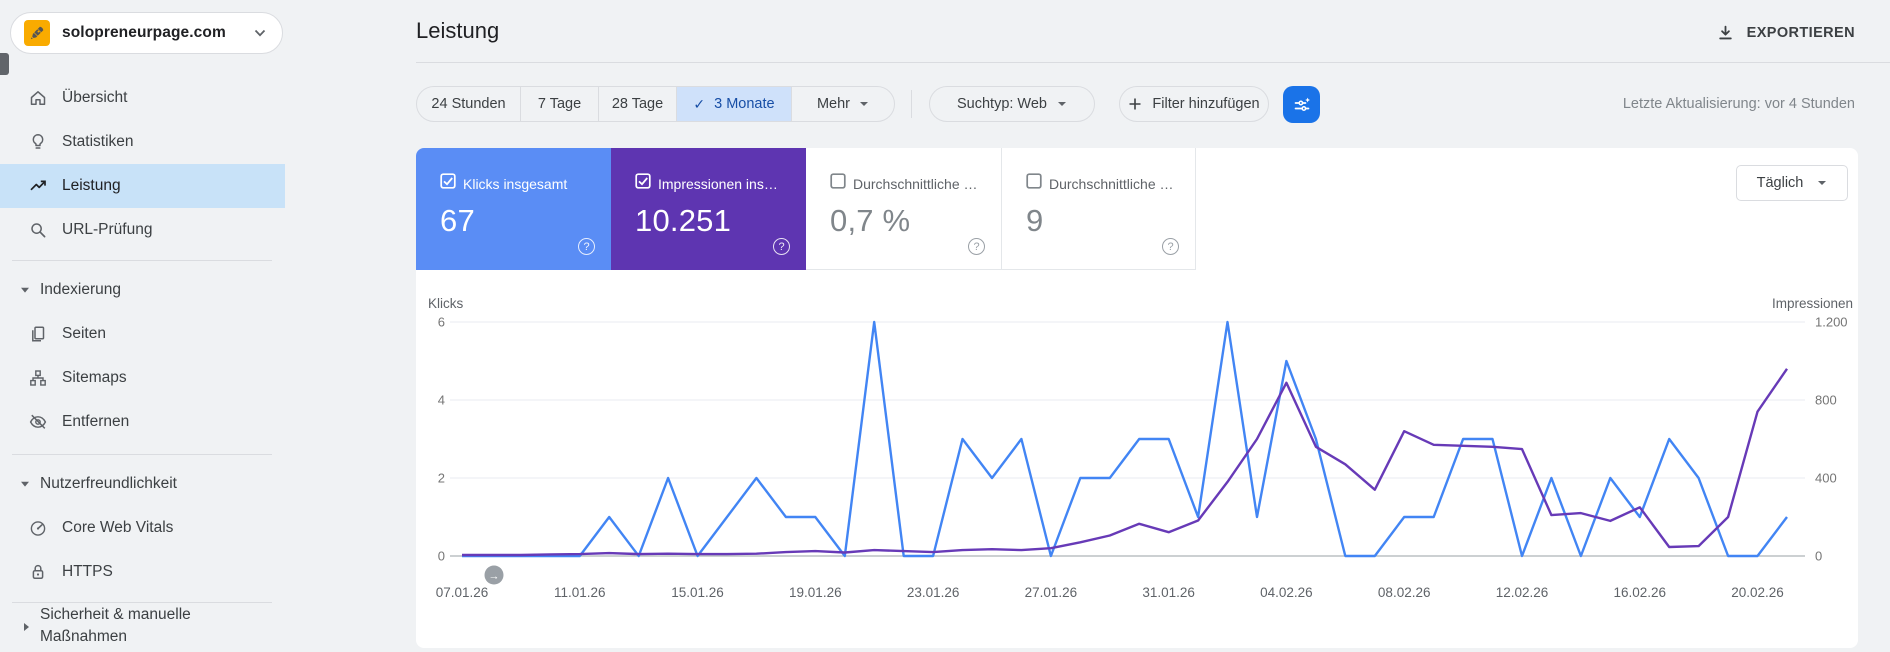  What do you see at coordinates (1738, 104) in the screenshot?
I see `last-update-status: Letzte Aktualisierung: vor 4 Stunden` at bounding box center [1738, 104].